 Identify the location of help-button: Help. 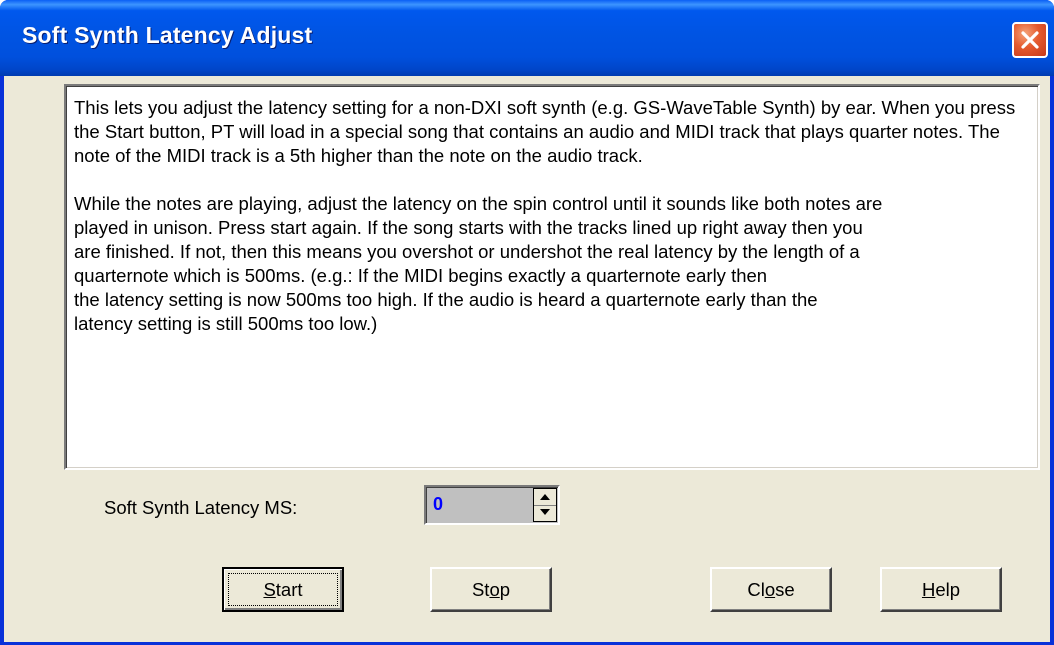
(941, 589).